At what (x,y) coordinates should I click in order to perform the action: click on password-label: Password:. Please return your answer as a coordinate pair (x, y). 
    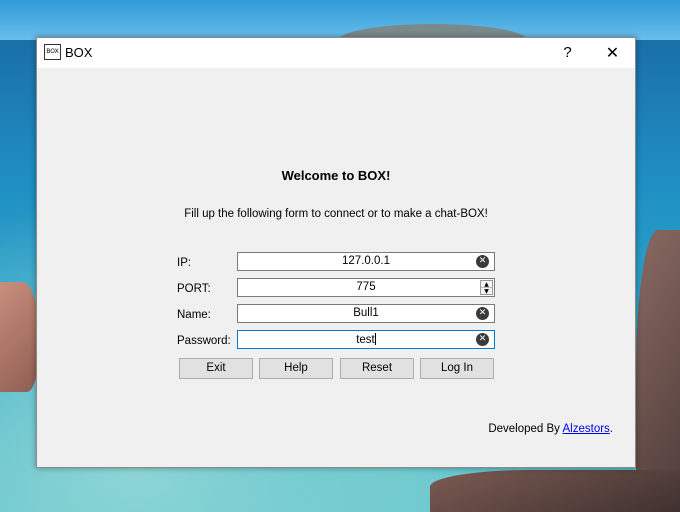
    Looking at the image, I should click on (204, 341).